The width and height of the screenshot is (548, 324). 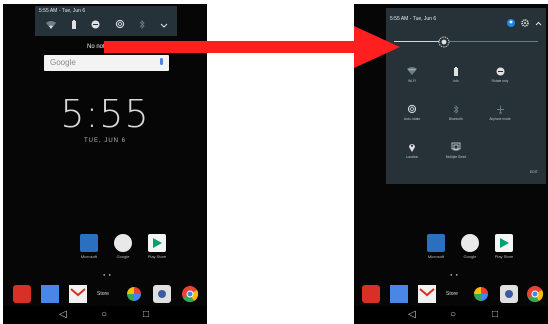 What do you see at coordinates (534, 172) in the screenshot?
I see `edit-button: EDIT` at bounding box center [534, 172].